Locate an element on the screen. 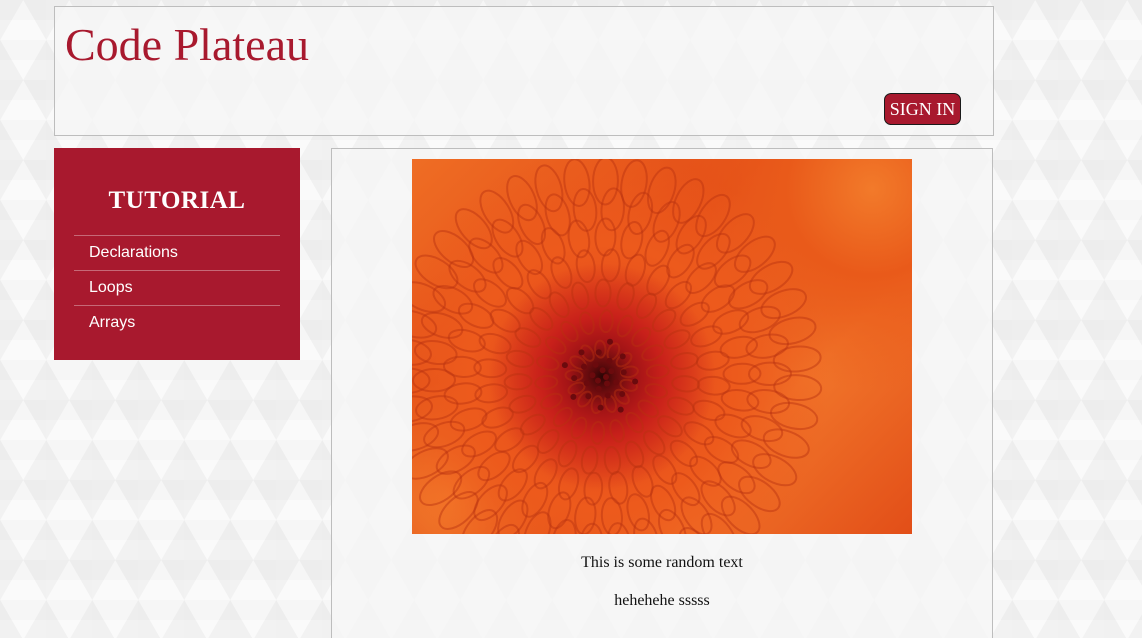 This screenshot has width=1142, height=638. sidebar-title: TUTORIAL is located at coordinates (177, 200).